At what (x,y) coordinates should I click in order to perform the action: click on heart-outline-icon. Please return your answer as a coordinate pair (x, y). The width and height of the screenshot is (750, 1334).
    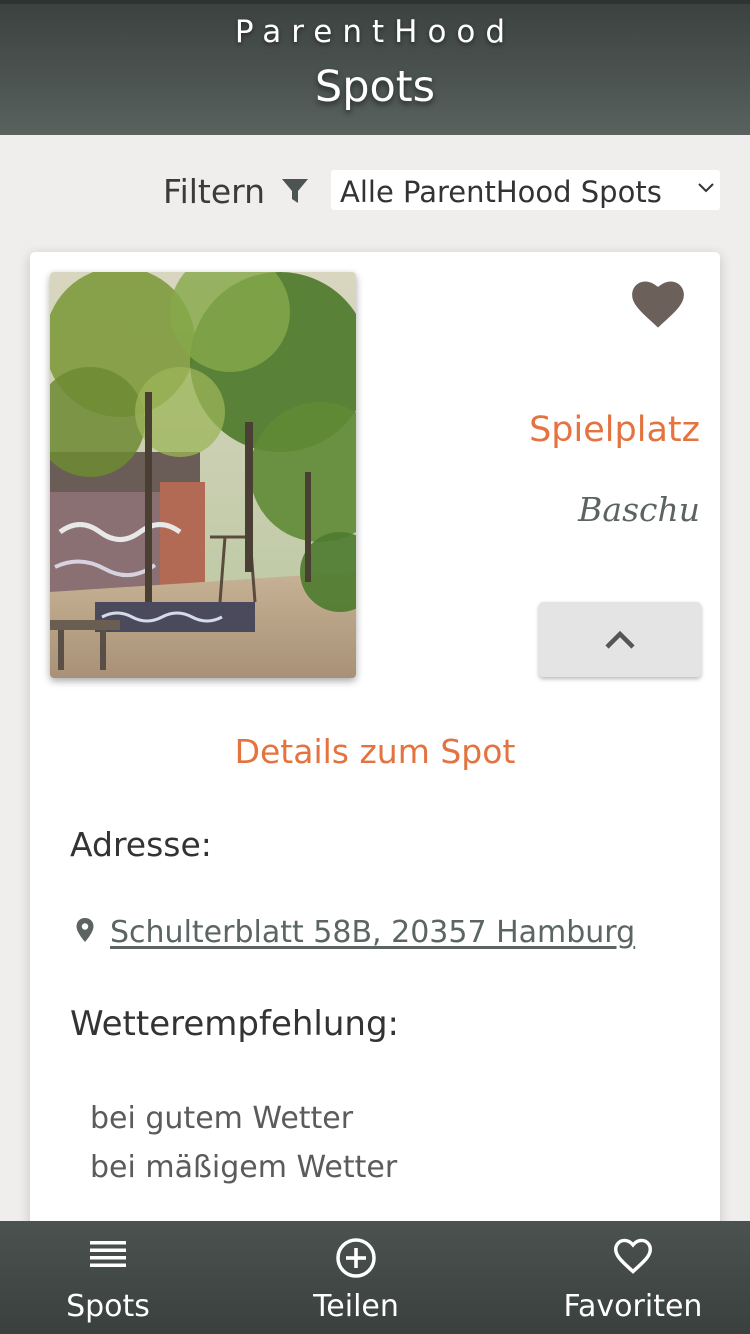
    Looking at the image, I should click on (633, 1256).